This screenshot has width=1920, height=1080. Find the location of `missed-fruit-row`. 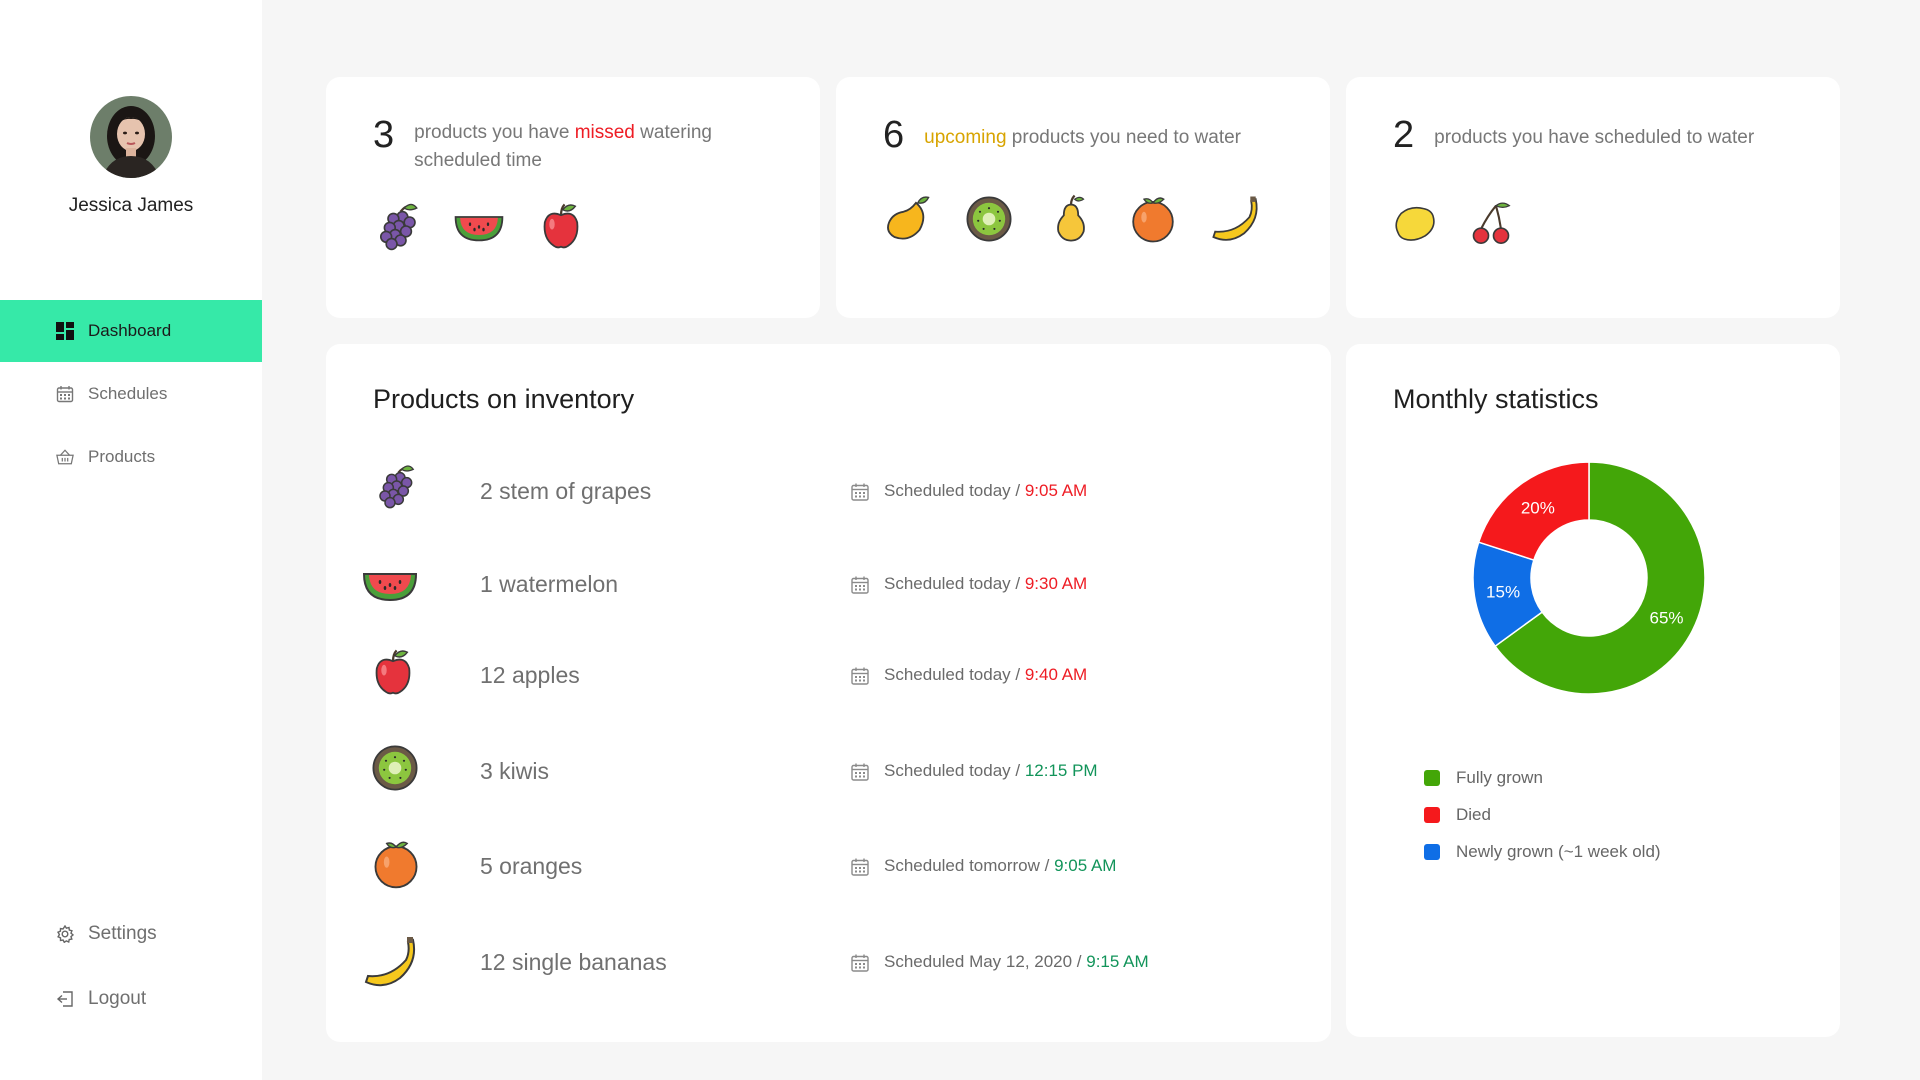

missed-fruit-row is located at coordinates (479, 226).